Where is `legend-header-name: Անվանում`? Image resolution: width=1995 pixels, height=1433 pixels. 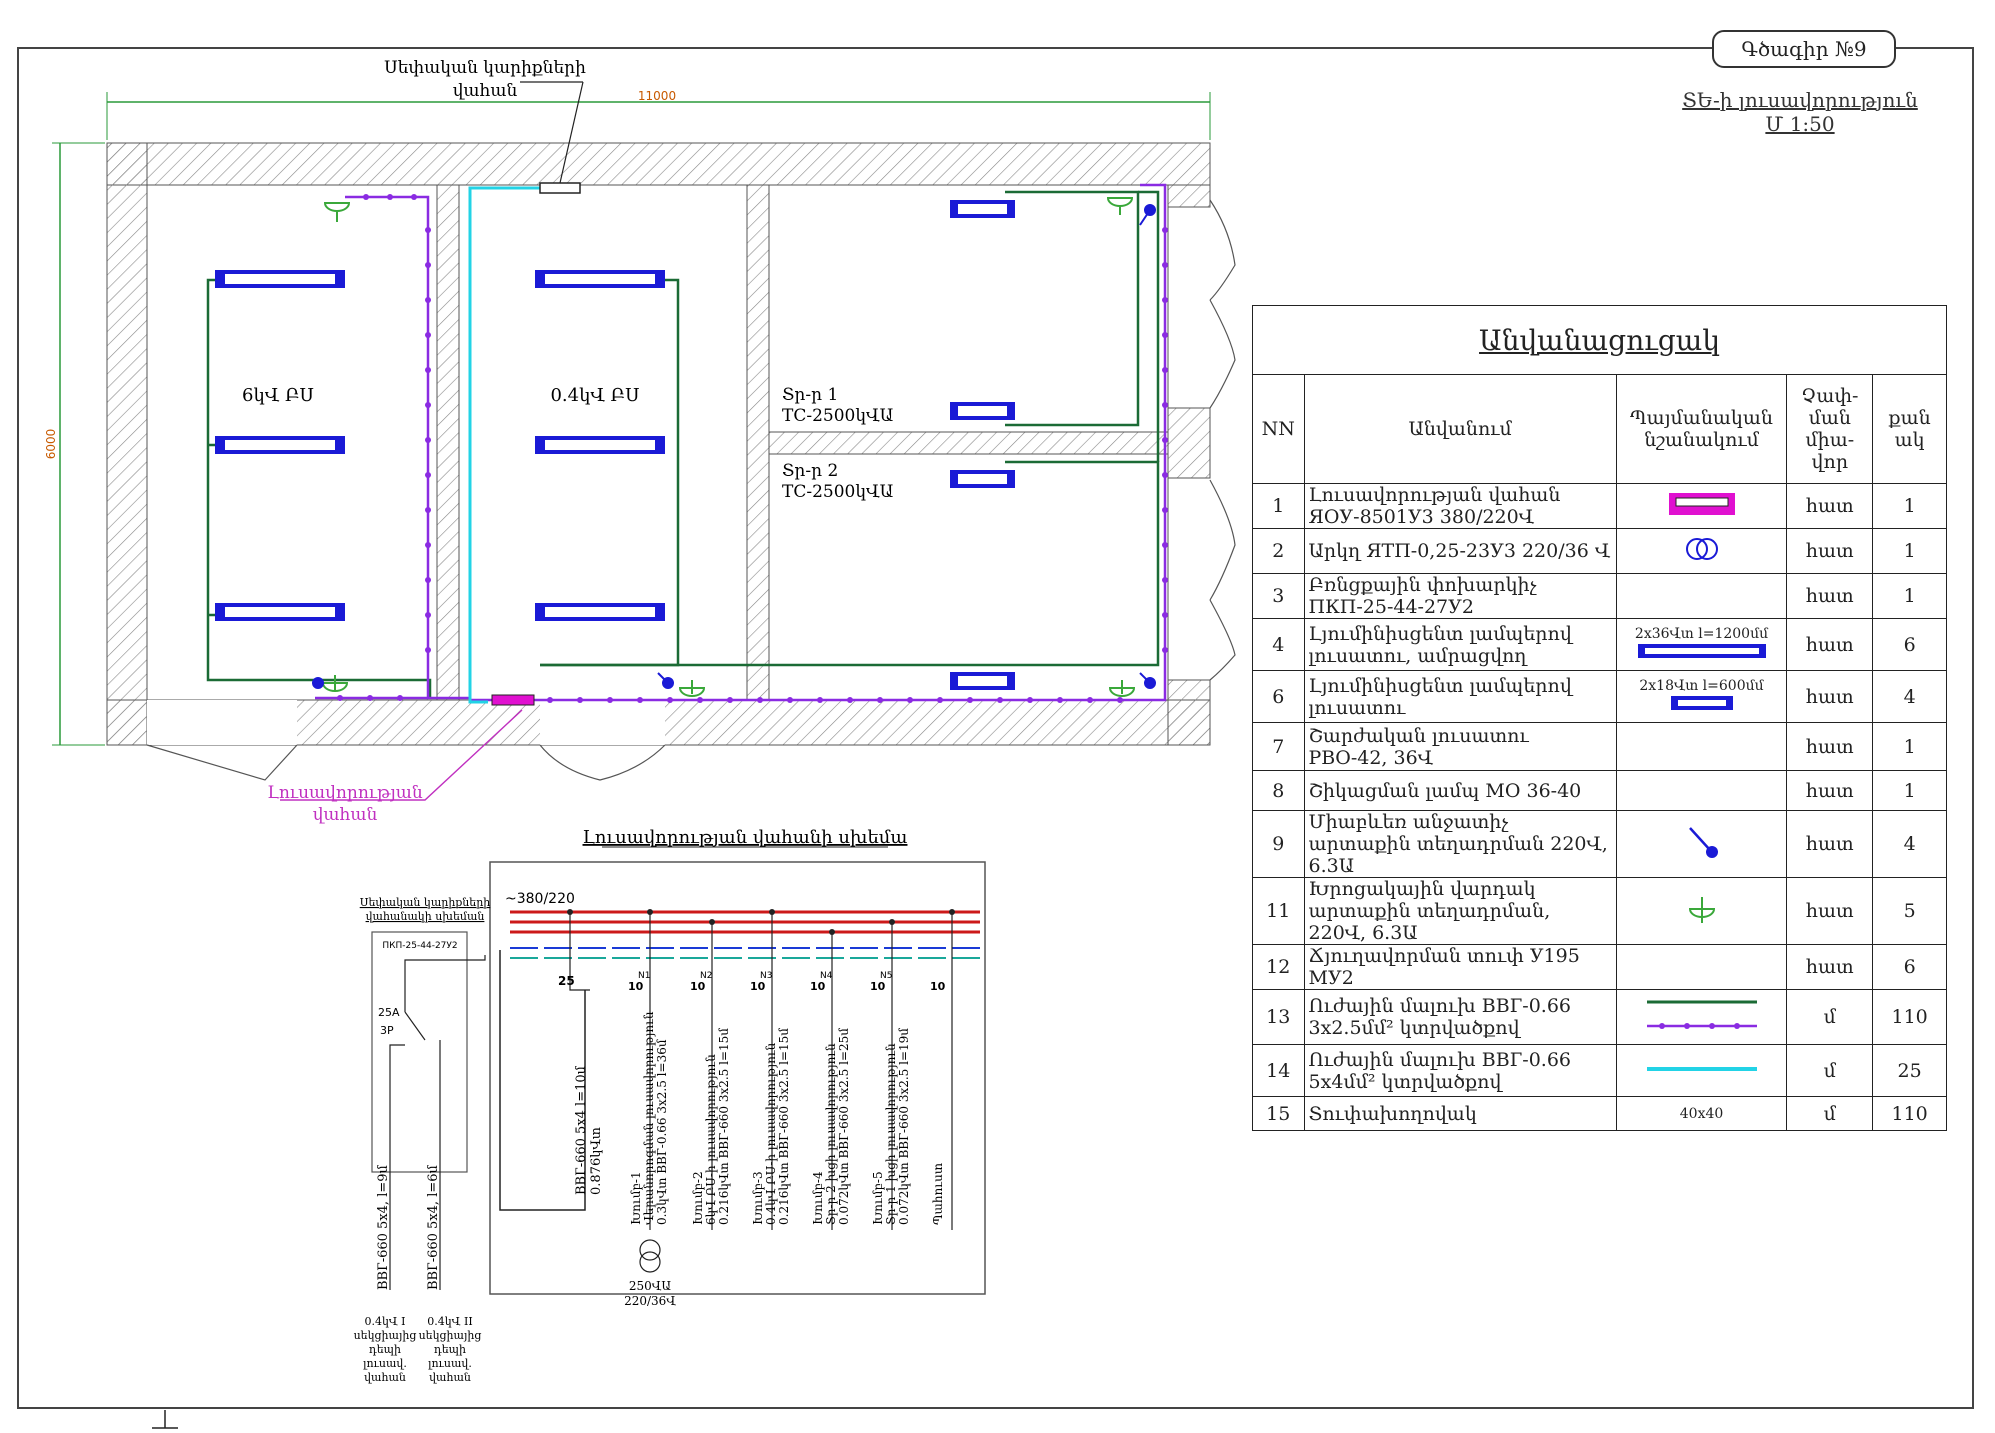
legend-header-name: Անվանում is located at coordinates (1460, 429).